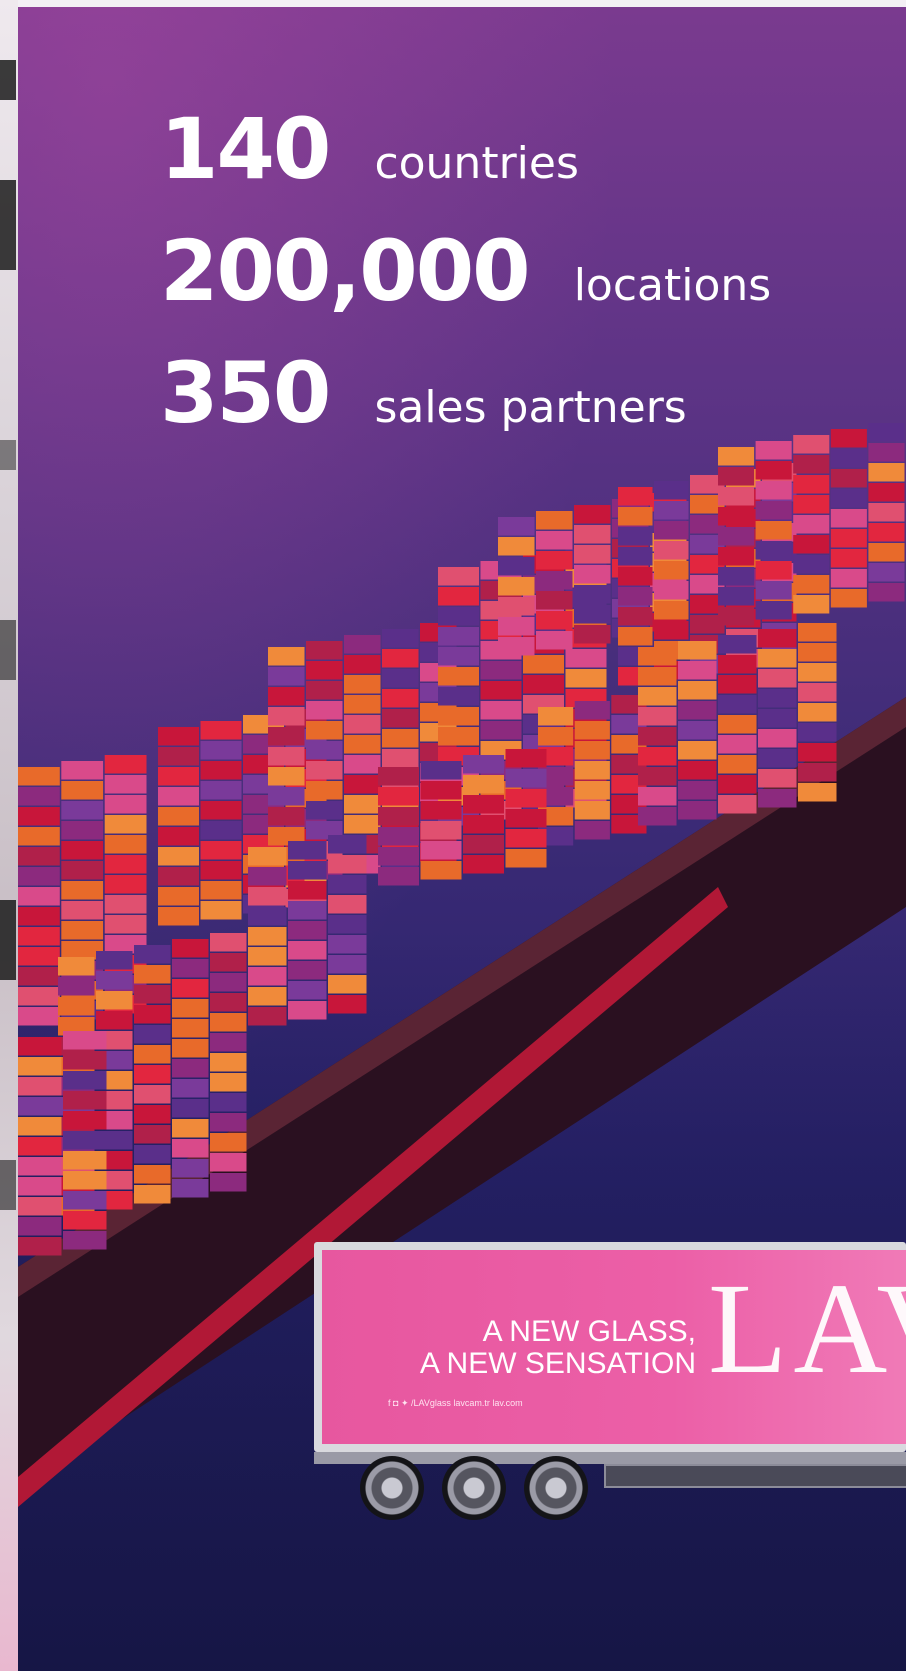  I want to click on brand-logo: LAV, so click(807, 1329).